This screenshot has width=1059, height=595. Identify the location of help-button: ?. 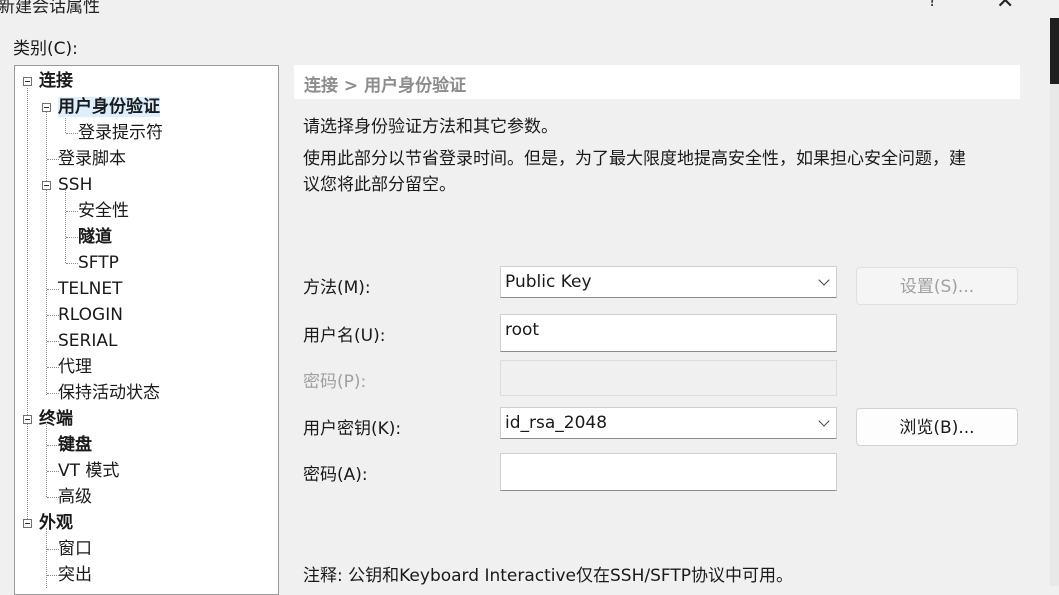
(932, 5).